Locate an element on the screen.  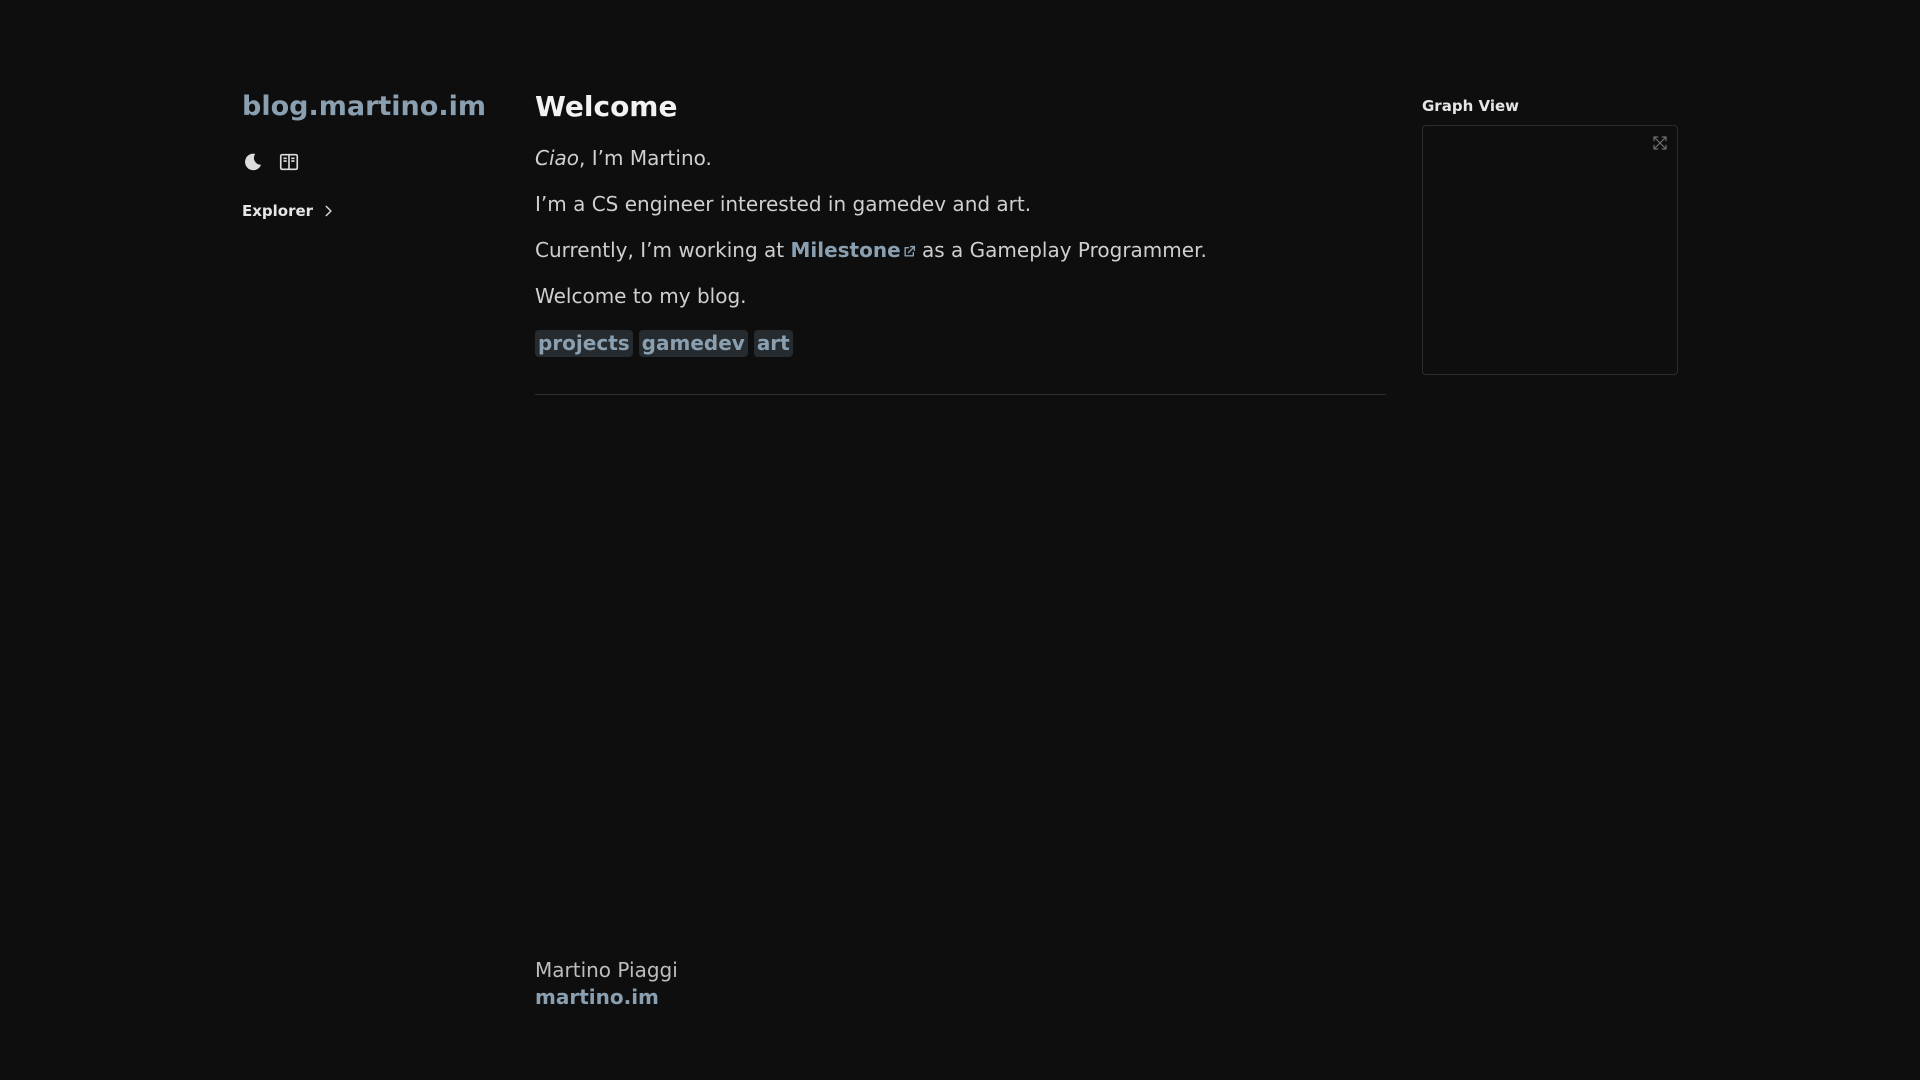
content-divider is located at coordinates (960, 394).